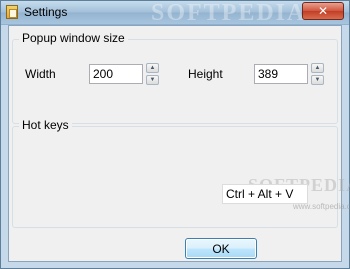  What do you see at coordinates (12, 12) in the screenshot?
I see `app-icon` at bounding box center [12, 12].